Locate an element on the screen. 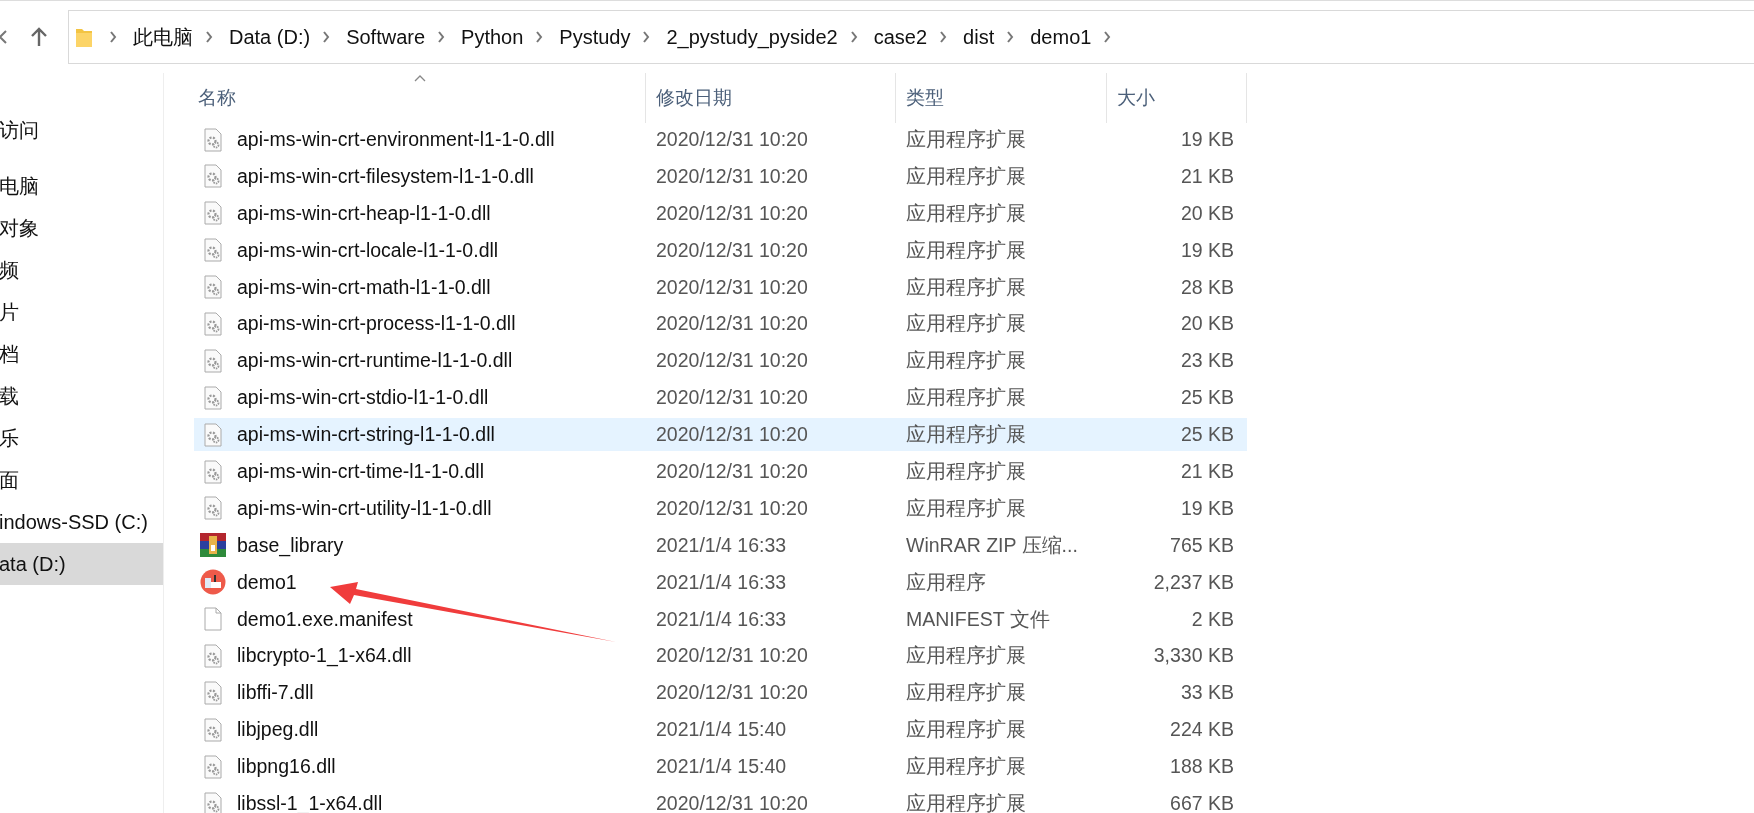  breadcrumb: Pystudy is located at coordinates (595, 37).